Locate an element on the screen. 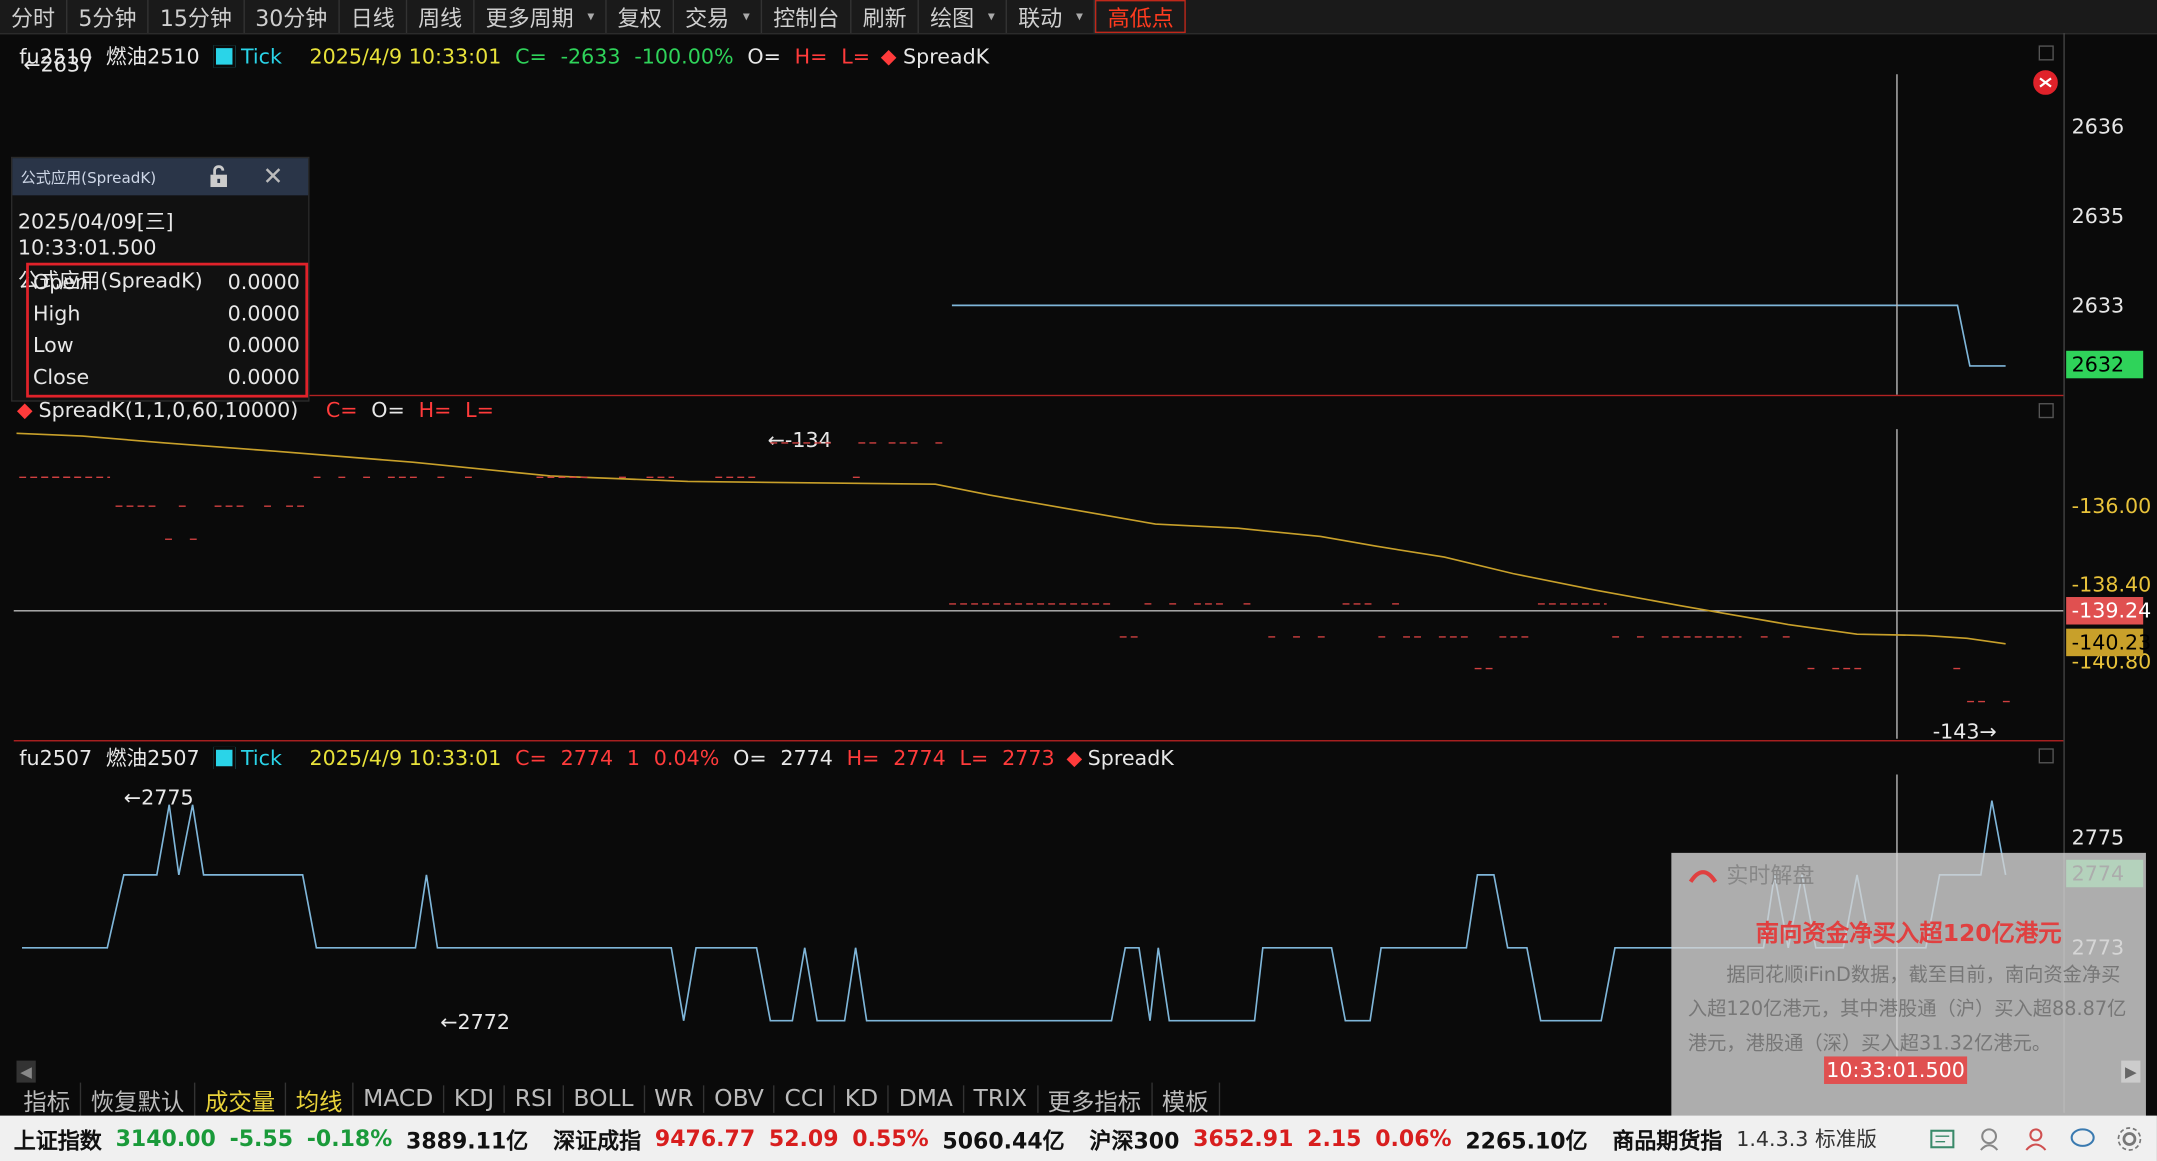 The image size is (2157, 1161). ohlc-table: Open 0.0000 High 0.0000 Low 0.0000 Close 0.0000 is located at coordinates (167, 330).